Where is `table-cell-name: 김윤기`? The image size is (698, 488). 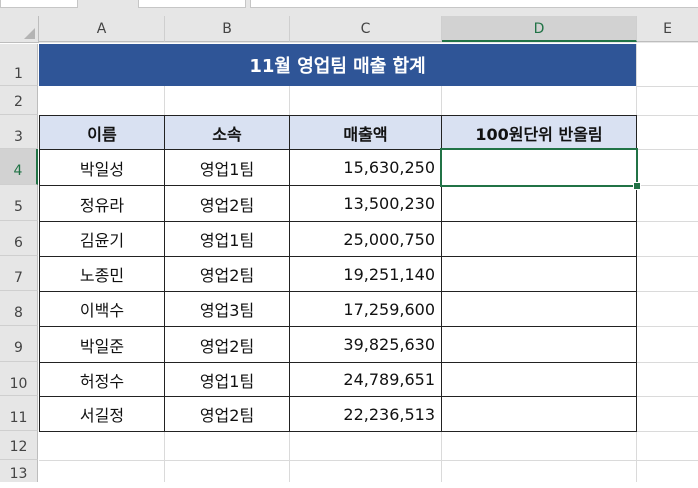 table-cell-name: 김윤기 is located at coordinates (102, 239).